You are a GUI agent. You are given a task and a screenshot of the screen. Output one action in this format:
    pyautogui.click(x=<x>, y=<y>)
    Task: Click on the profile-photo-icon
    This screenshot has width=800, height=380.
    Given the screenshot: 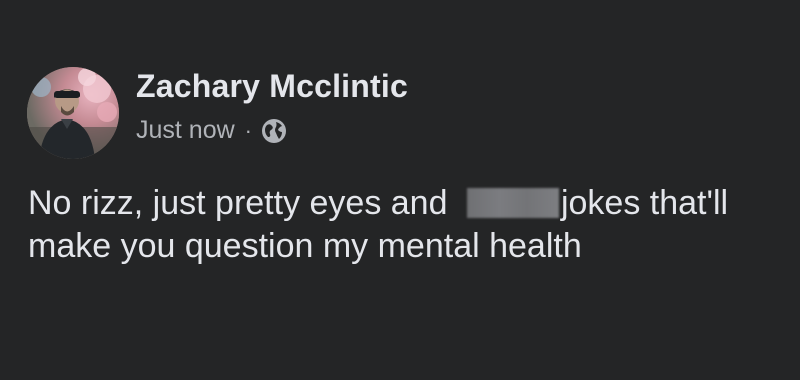 What is the action you would take?
    pyautogui.click(x=73, y=113)
    